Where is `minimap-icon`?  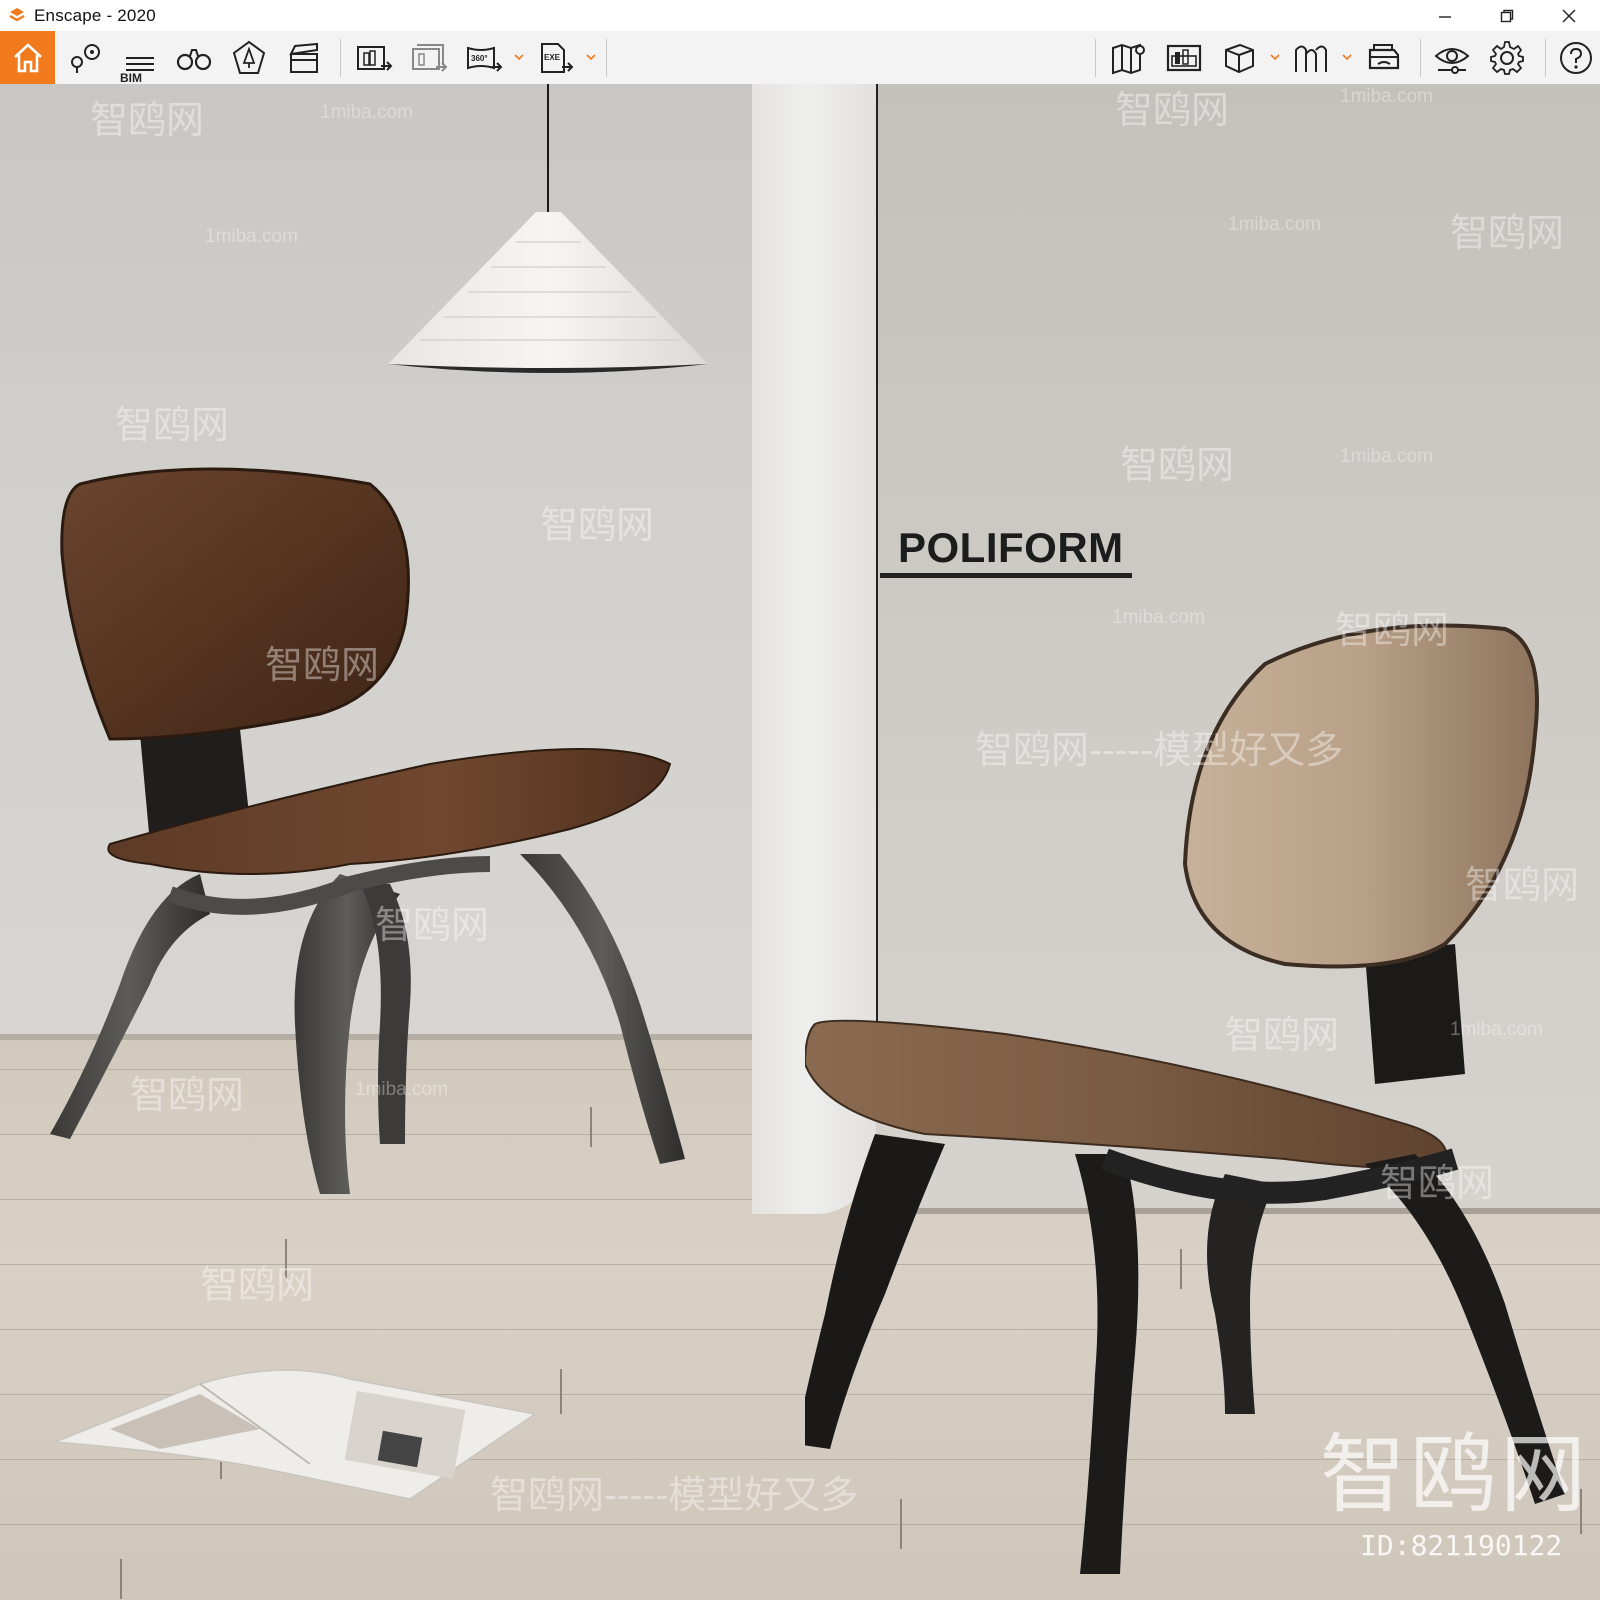 minimap-icon is located at coordinates (1184, 57).